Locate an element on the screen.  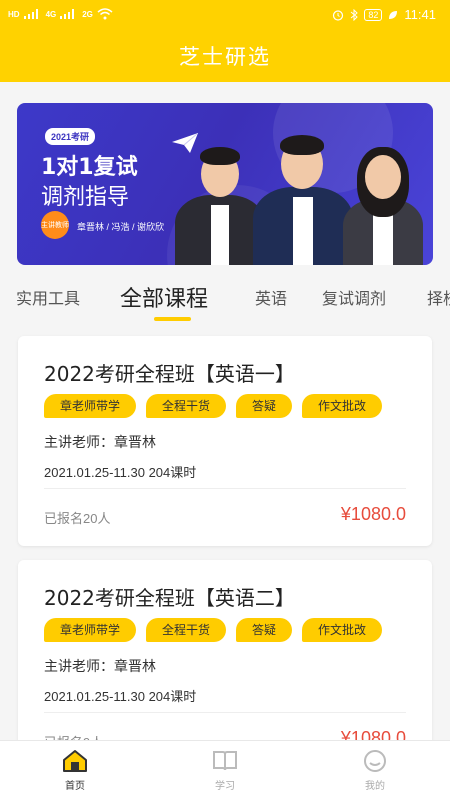
status-time: 11:41 is located at coordinates (420, 14).